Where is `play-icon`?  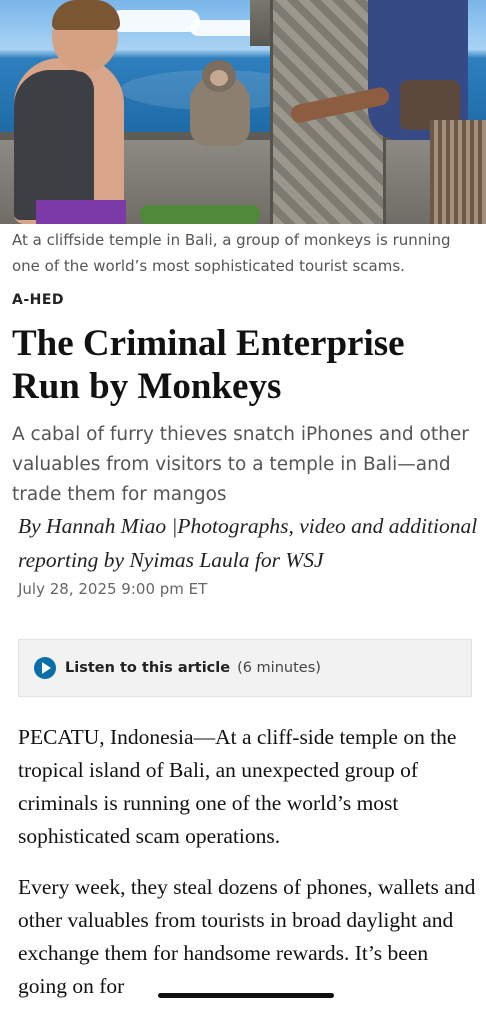 play-icon is located at coordinates (45, 668).